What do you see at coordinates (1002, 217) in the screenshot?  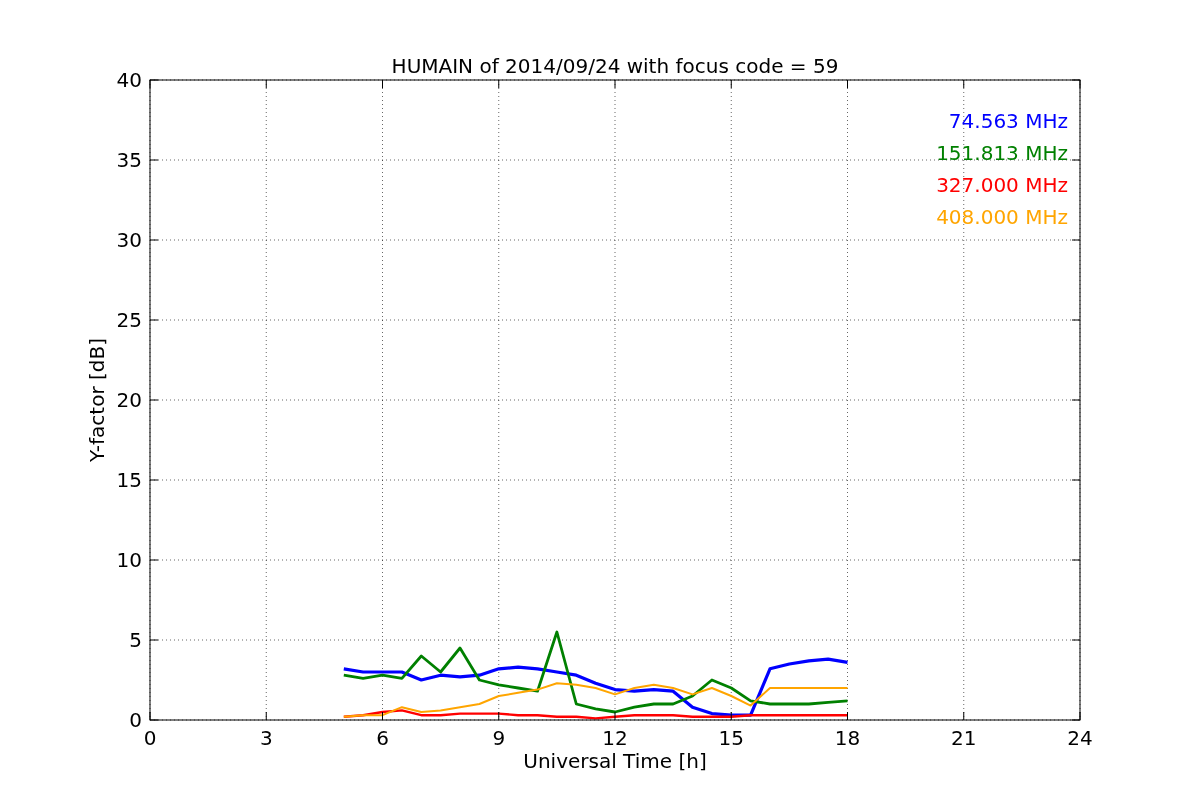 I see `legend-label: 408.000 MHz` at bounding box center [1002, 217].